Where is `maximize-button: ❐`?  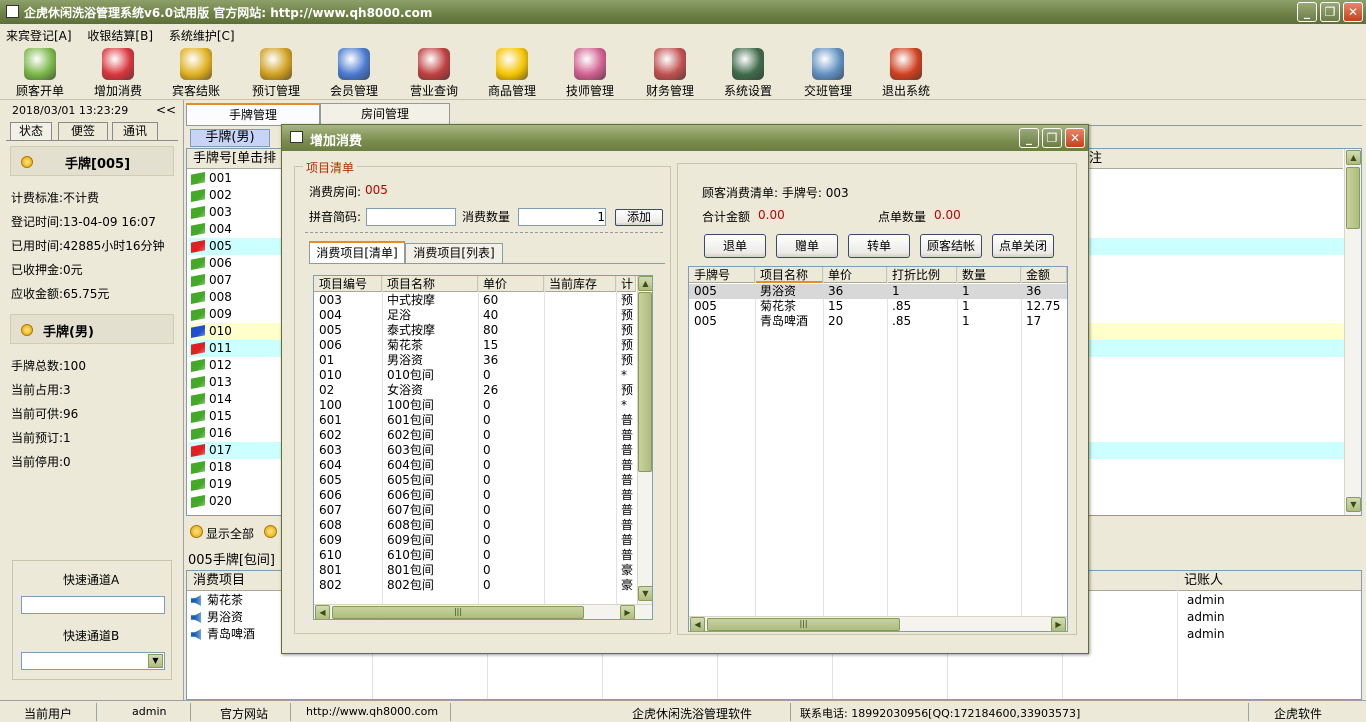
maximize-button: ❐ is located at coordinates (1330, 12).